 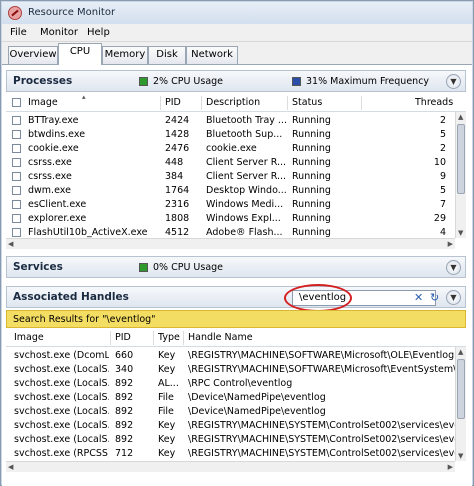 I want to click on services-header: Services 0% CPU Usage ▼, so click(x=236, y=267).